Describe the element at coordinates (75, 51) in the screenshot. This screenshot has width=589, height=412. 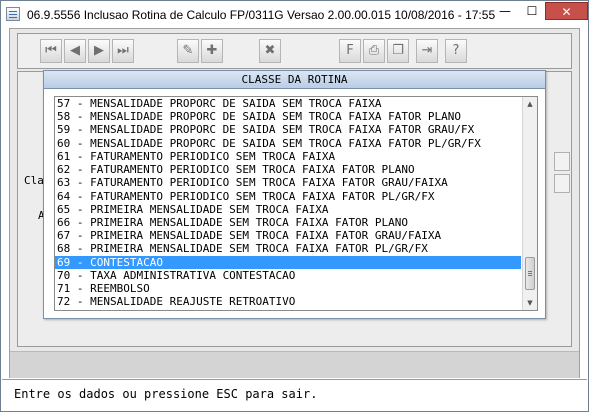
I see `previous-record-icon: ◀` at that location.